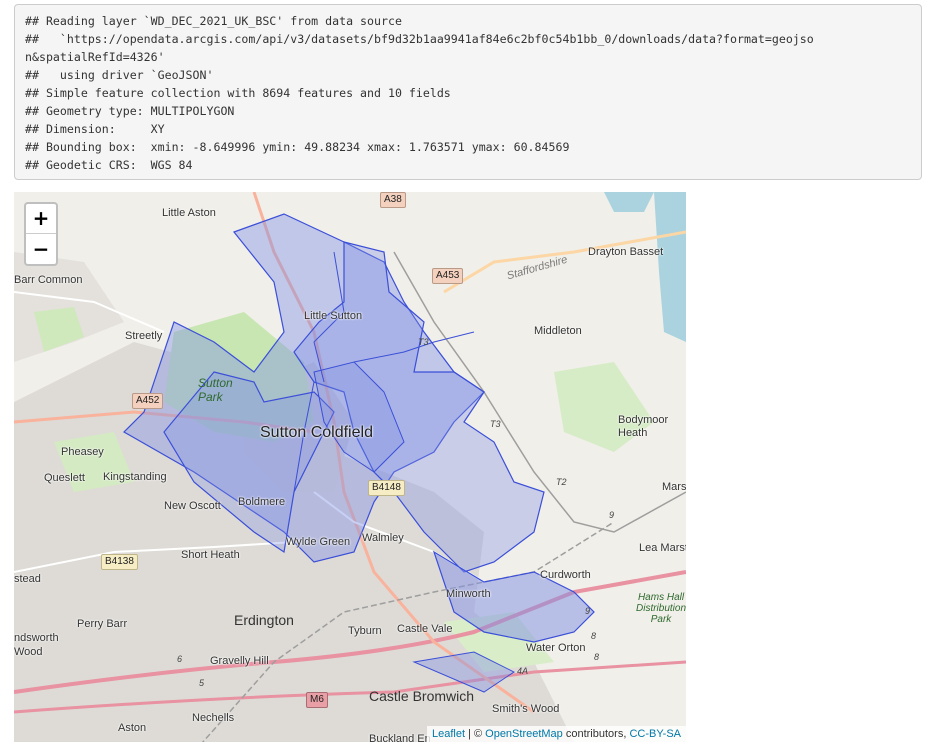 The height and width of the screenshot is (747, 946). Describe the element at coordinates (383, 538) in the screenshot. I see `place-label: Walmley` at that location.